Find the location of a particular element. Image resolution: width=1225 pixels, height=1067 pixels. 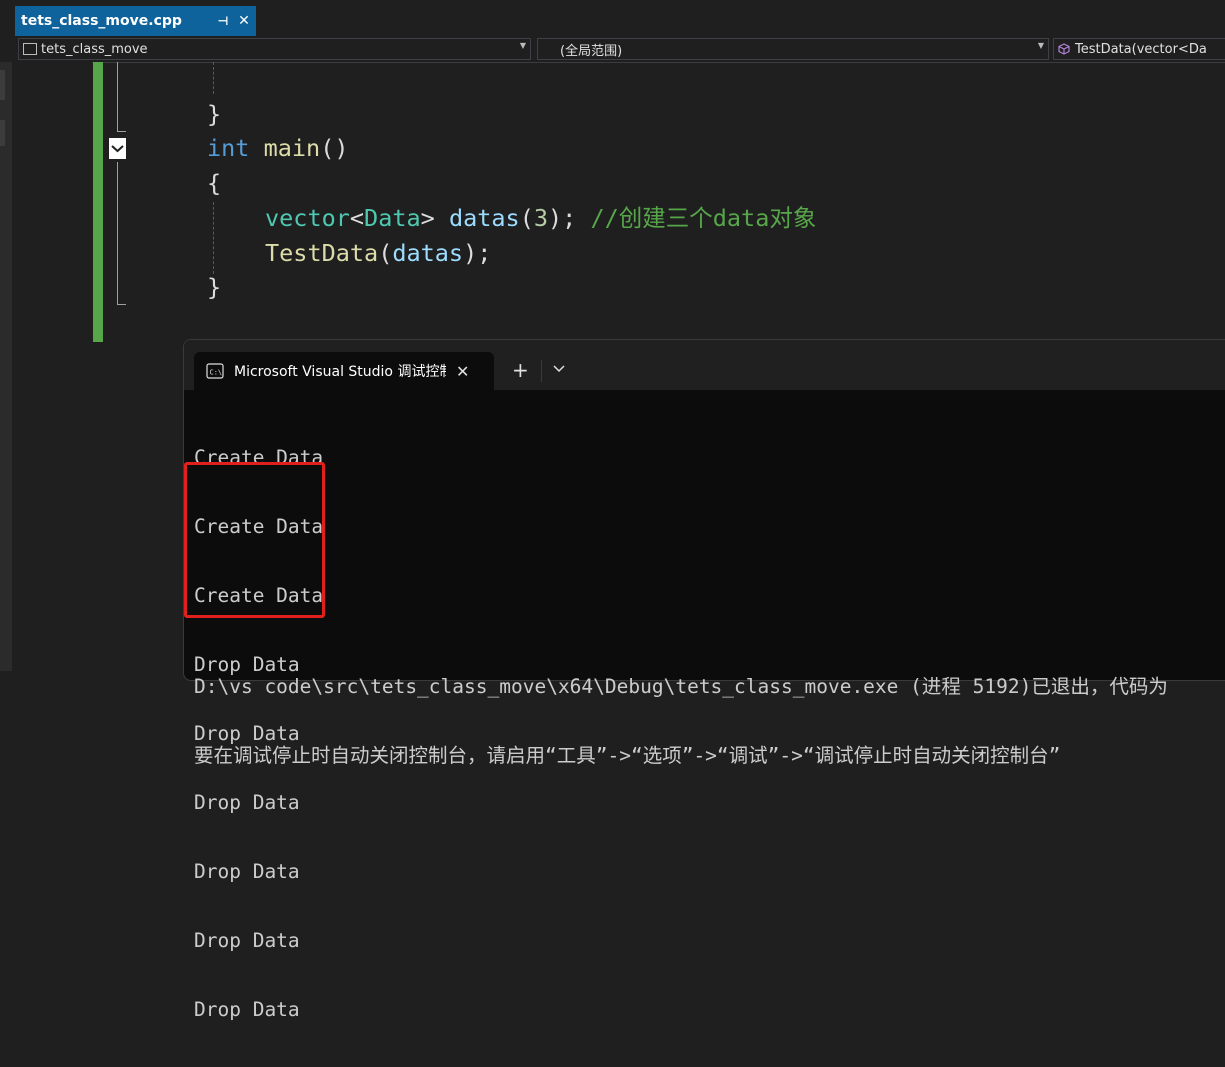

keyword-int: int is located at coordinates (228, 148).